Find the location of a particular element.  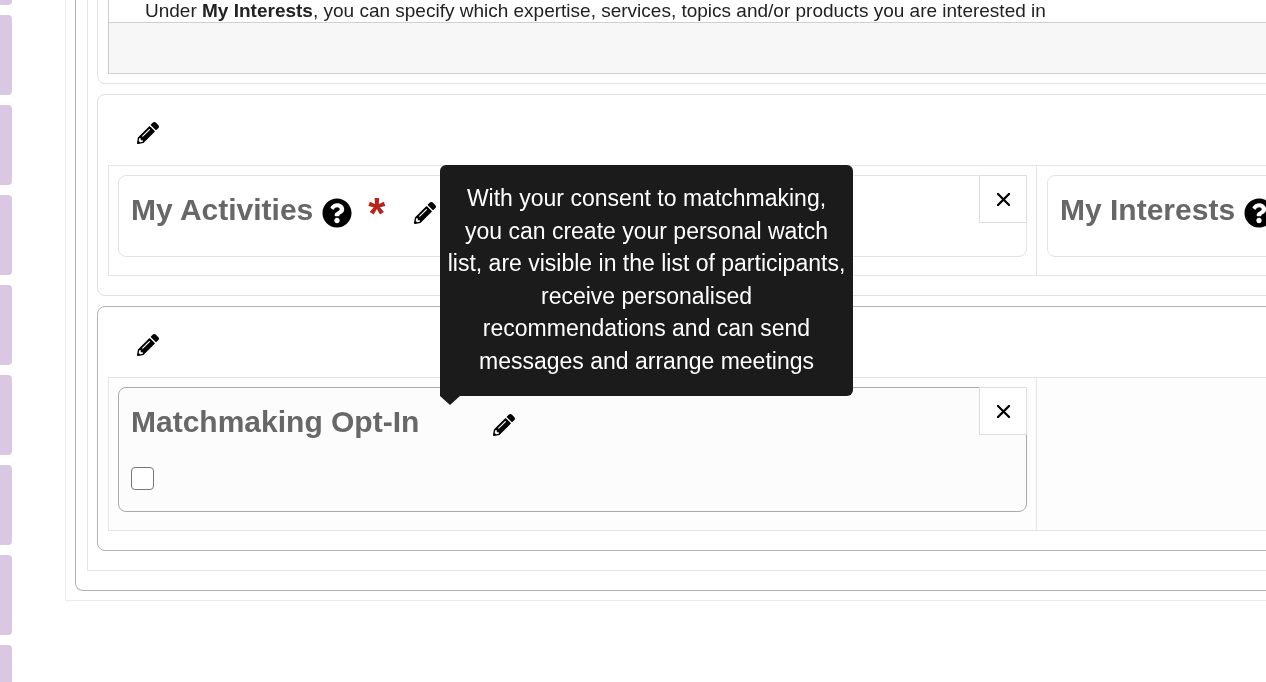

info-text: Under My Interests, you can specify which expertise, services, topics and/or products you are interested in is located at coordinates (596, 11).